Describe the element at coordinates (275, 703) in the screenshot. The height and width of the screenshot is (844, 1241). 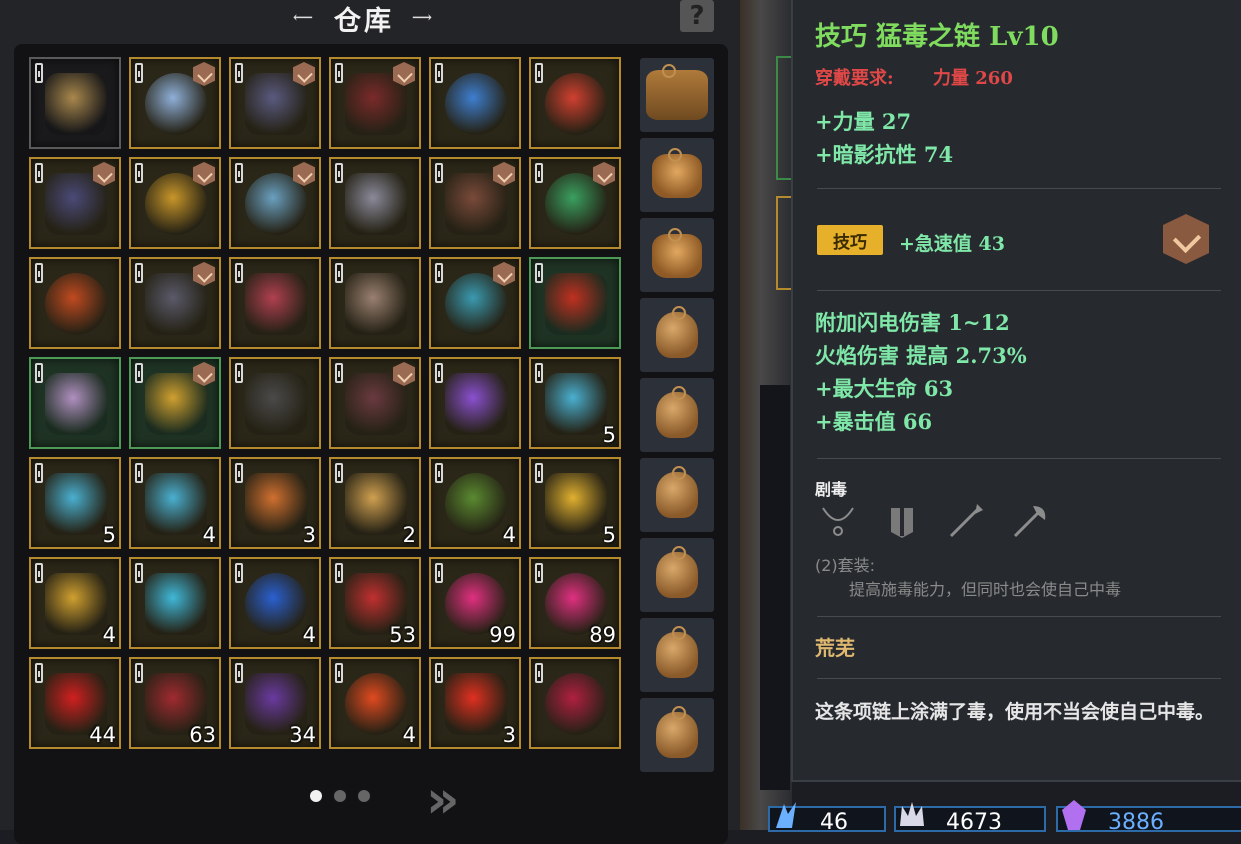
I see `inventory-slot: 34` at that location.